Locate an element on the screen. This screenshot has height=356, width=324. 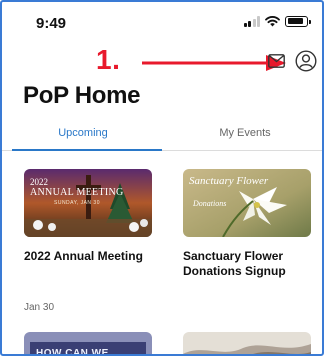
status-bar: 9:49 is located at coordinates (162, 20).